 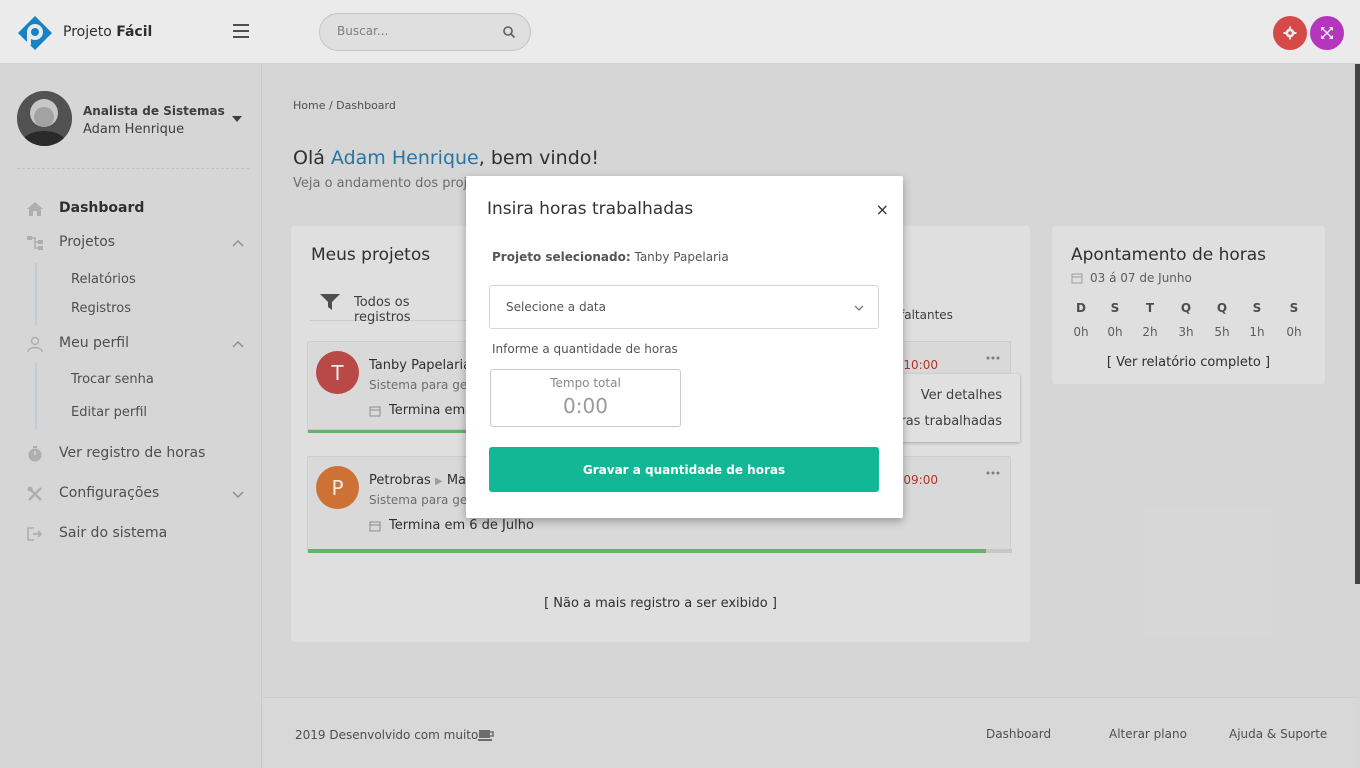 What do you see at coordinates (556, 307) in the screenshot?
I see `date-select-value: Selecione a data` at bounding box center [556, 307].